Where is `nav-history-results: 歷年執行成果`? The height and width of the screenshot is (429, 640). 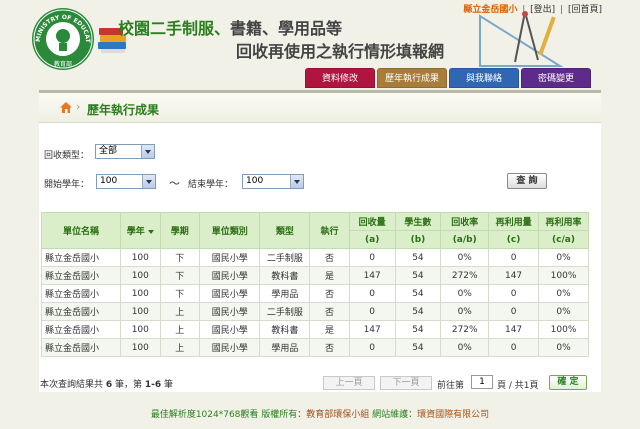 nav-history-results: 歷年執行成果 is located at coordinates (412, 78).